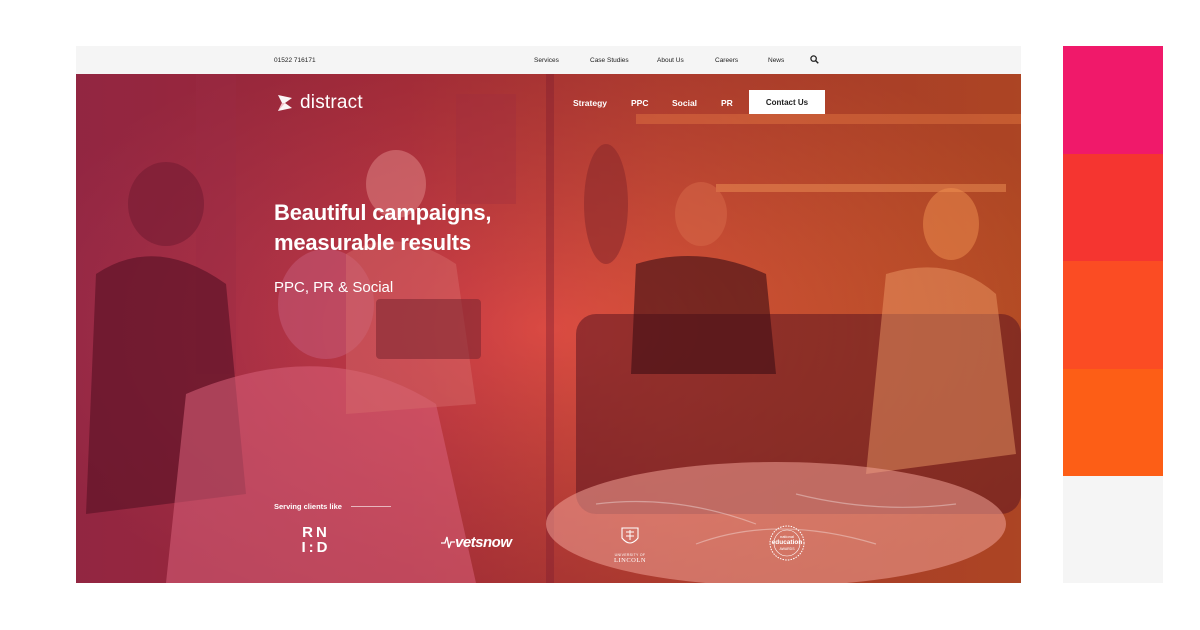 The image size is (1200, 630). I want to click on distract-logo: distract, so click(318, 103).